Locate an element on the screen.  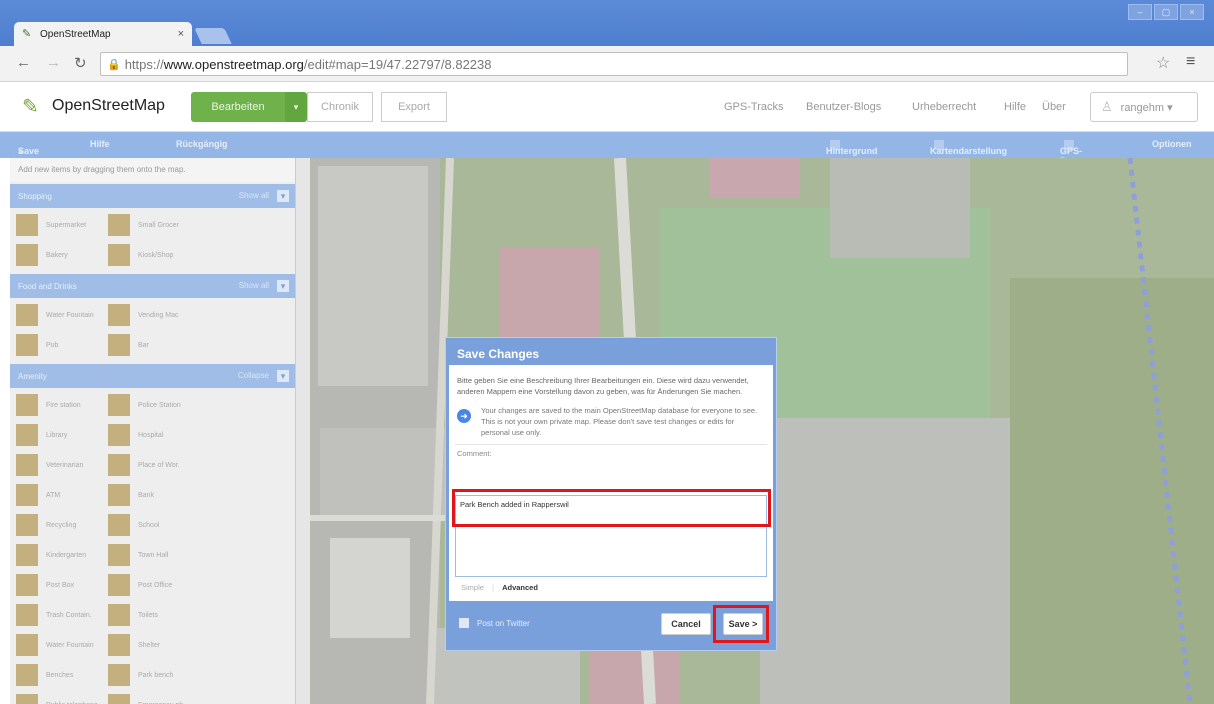
user-name: rangehm ▾ is located at coordinates (1146, 107).